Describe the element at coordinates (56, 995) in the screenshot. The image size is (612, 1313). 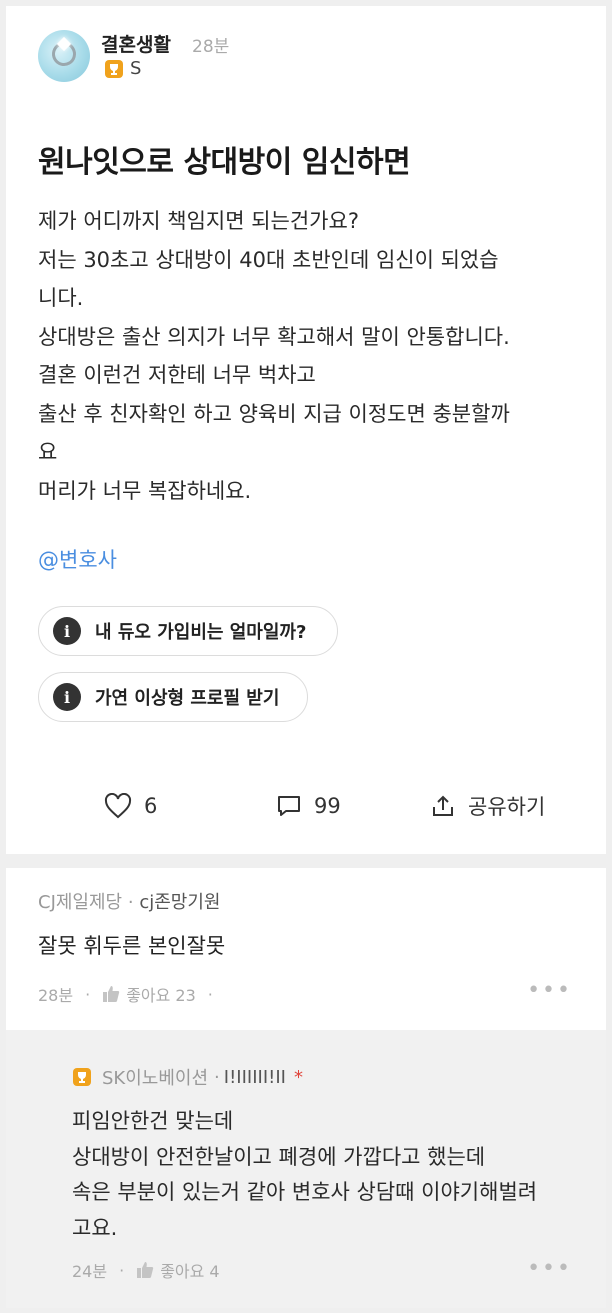
I see `comment-time: 28분` at that location.